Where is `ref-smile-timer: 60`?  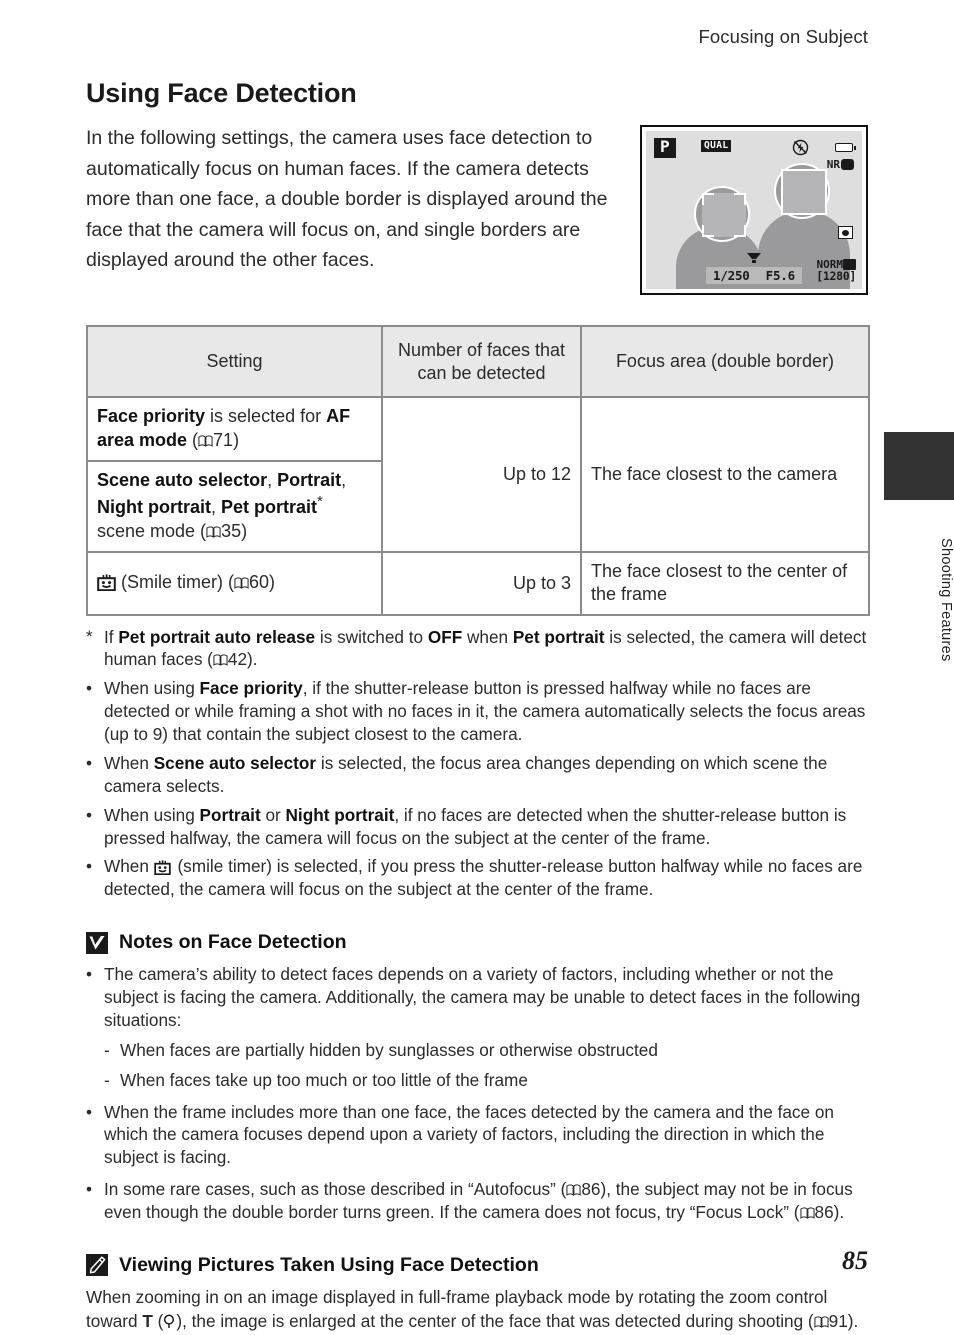
ref-smile-timer: 60 is located at coordinates (259, 582).